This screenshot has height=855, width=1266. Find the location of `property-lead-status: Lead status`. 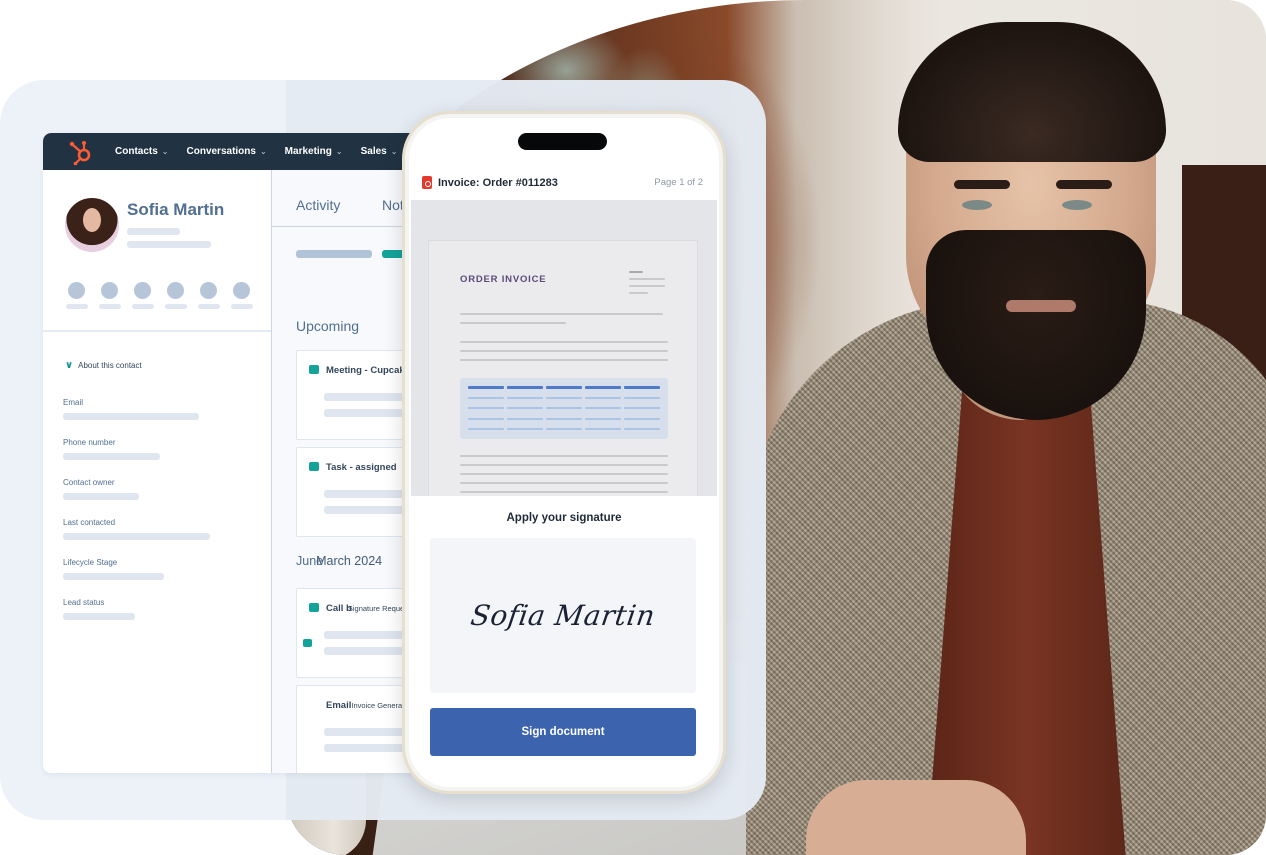

property-lead-status: Lead status is located at coordinates (99, 618).